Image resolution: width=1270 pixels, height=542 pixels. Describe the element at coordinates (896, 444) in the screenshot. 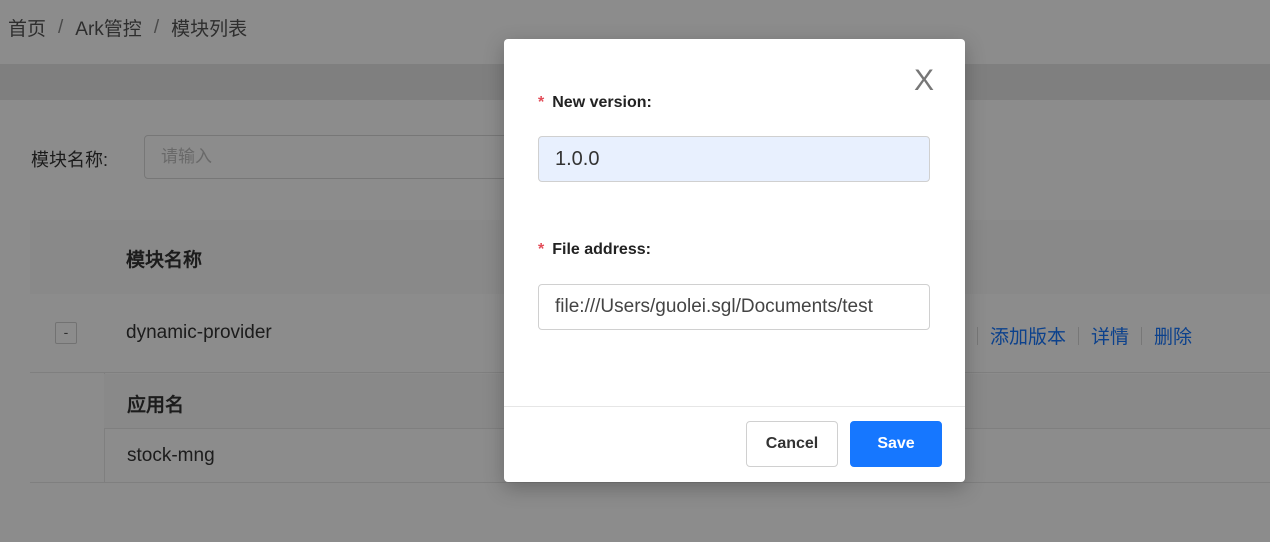

I see `save-button: Save` at that location.